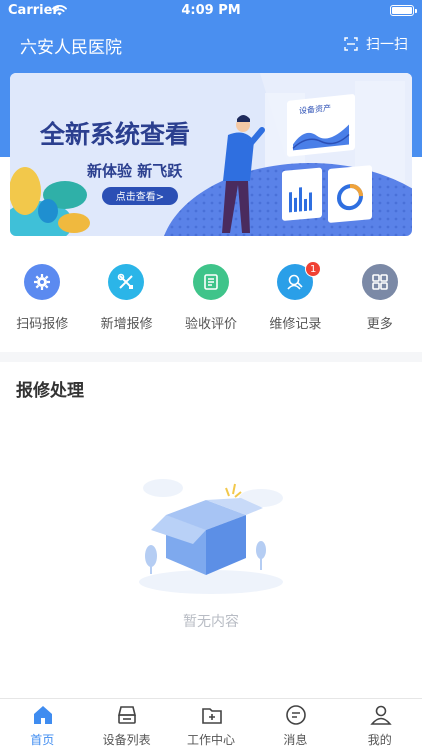  Describe the element at coordinates (42, 282) in the screenshot. I see `gear-icon` at that location.